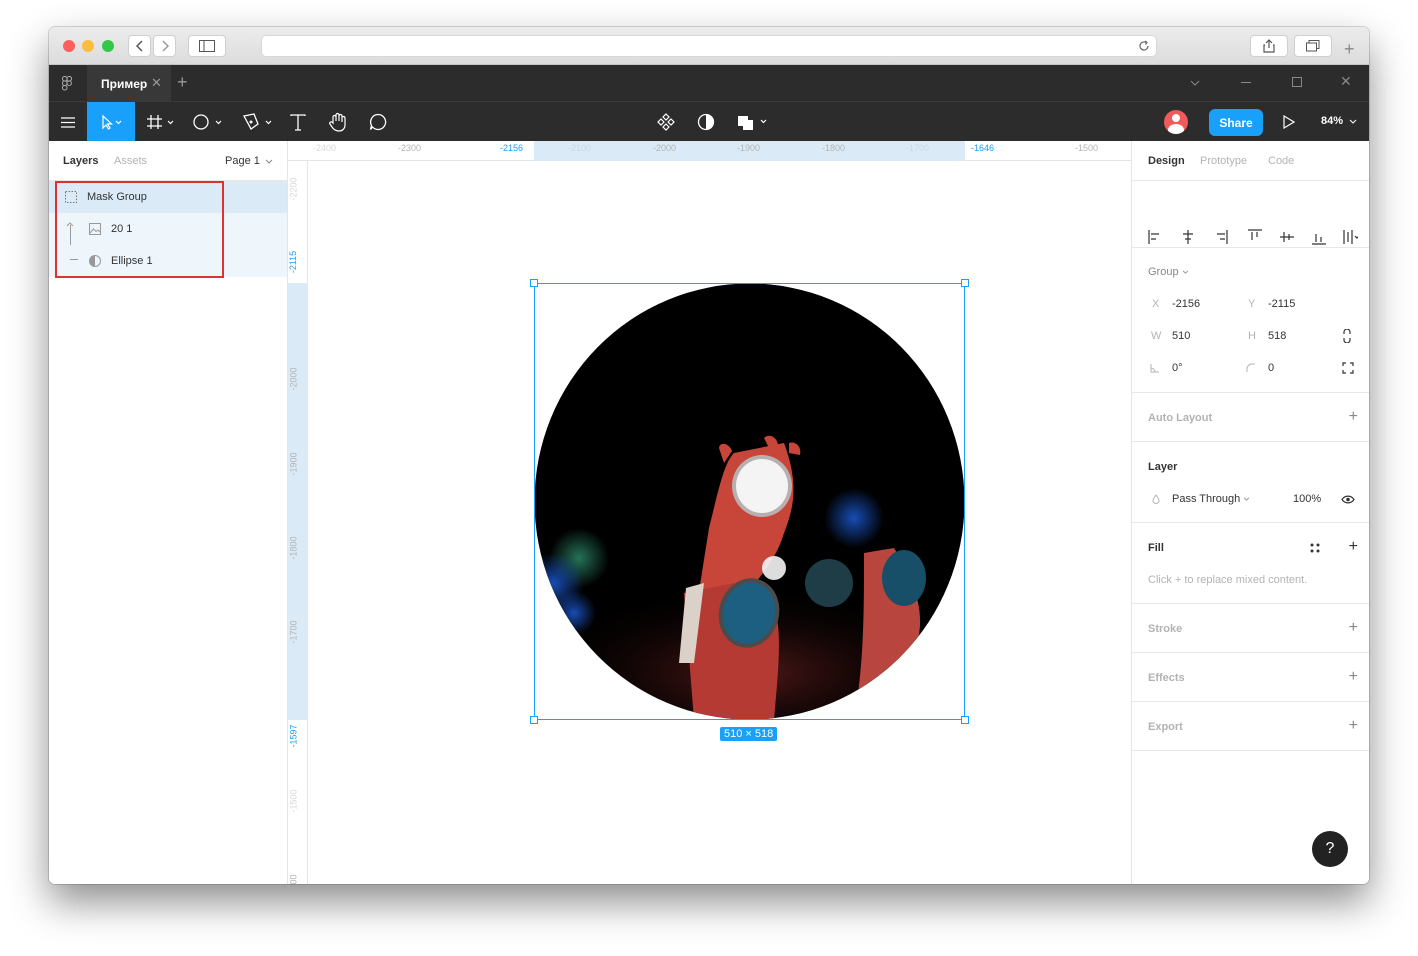  Describe the element at coordinates (749, 734) in the screenshot. I see `size-label-text: 510 × 518` at that location.